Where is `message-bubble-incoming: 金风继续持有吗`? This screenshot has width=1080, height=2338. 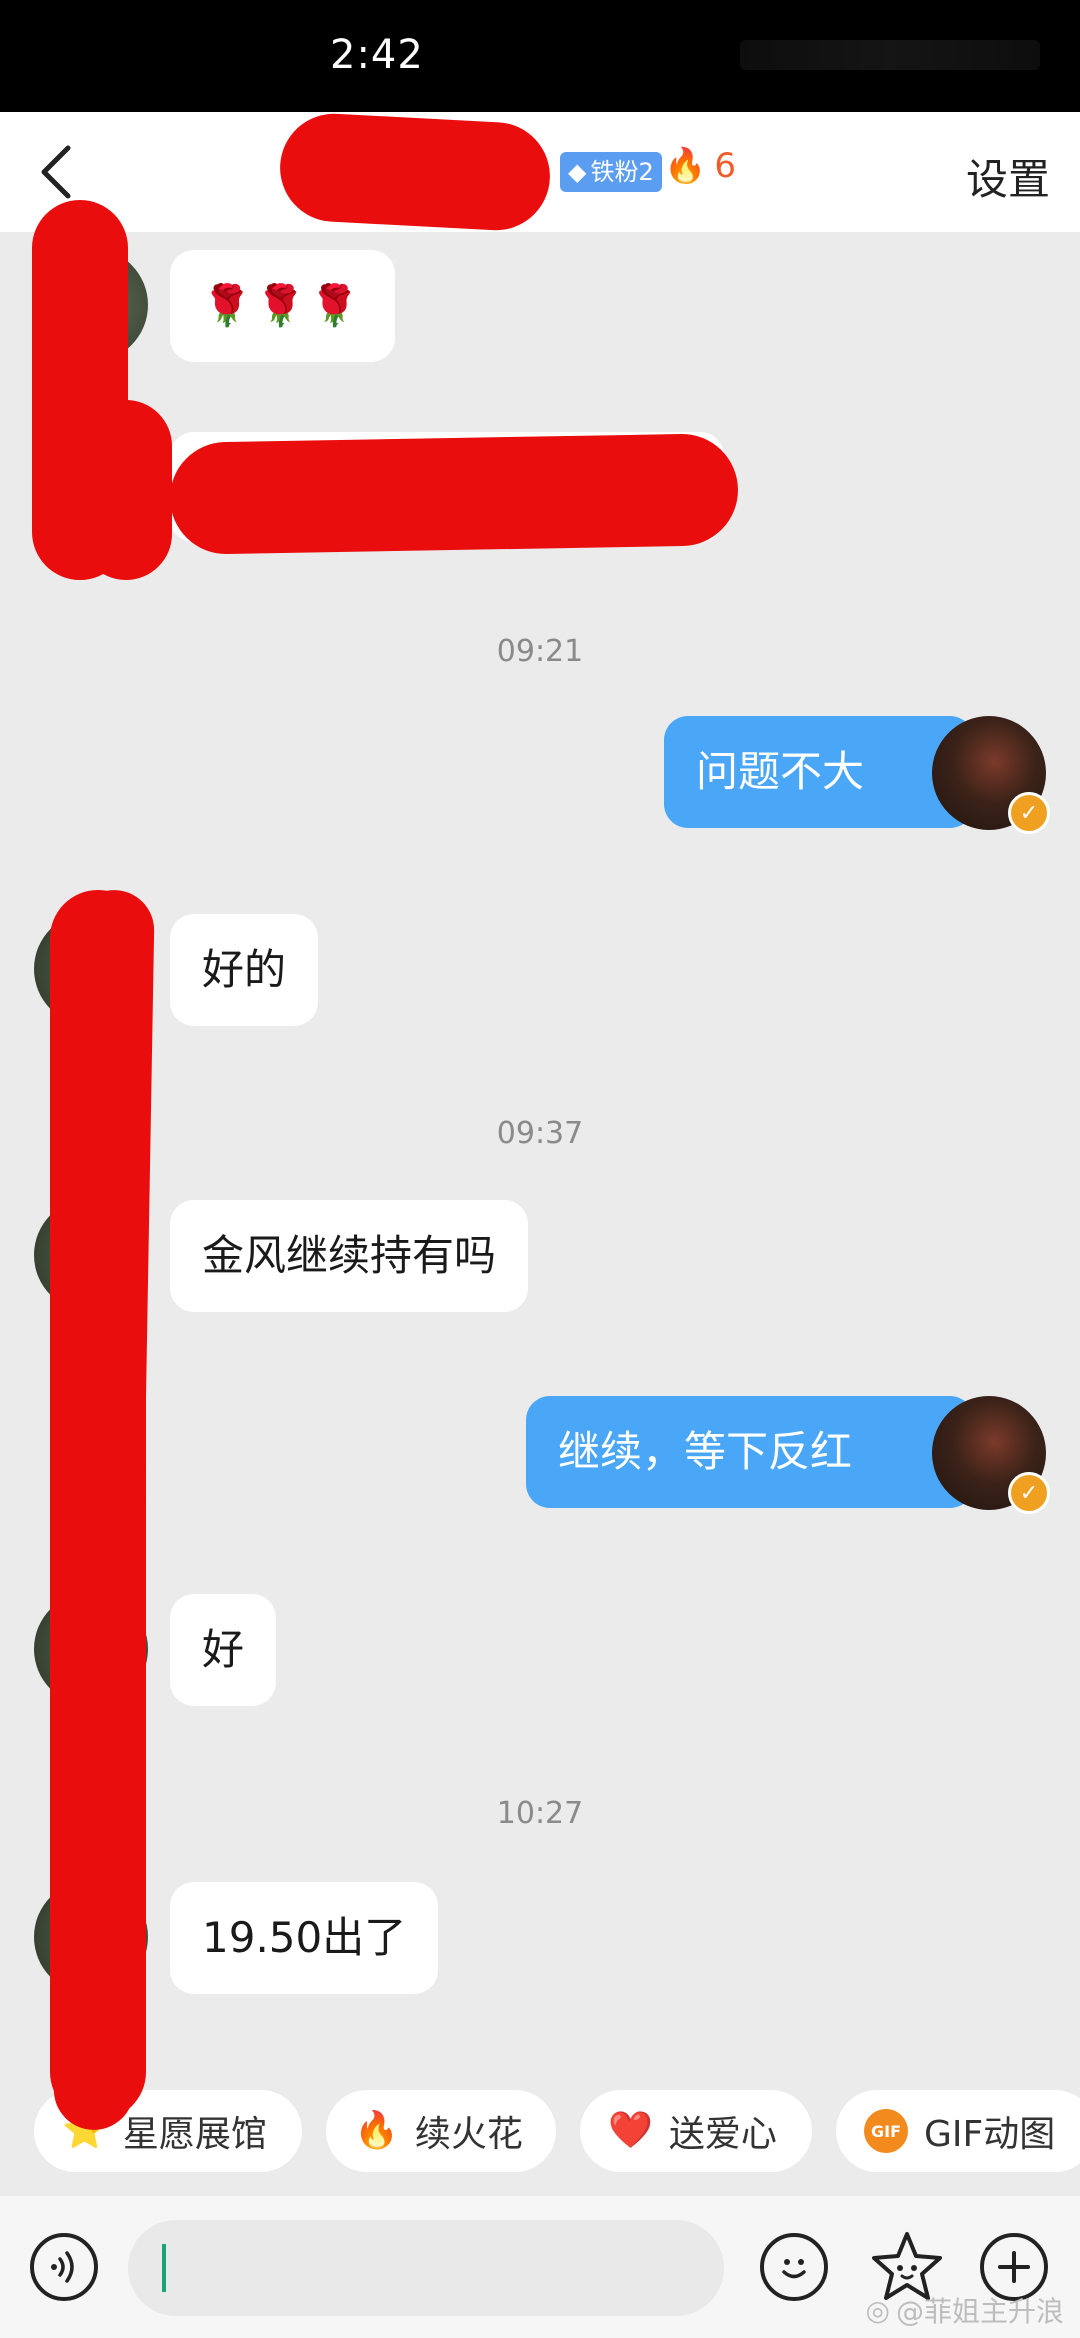 message-bubble-incoming: 金风继续持有吗 is located at coordinates (349, 1256).